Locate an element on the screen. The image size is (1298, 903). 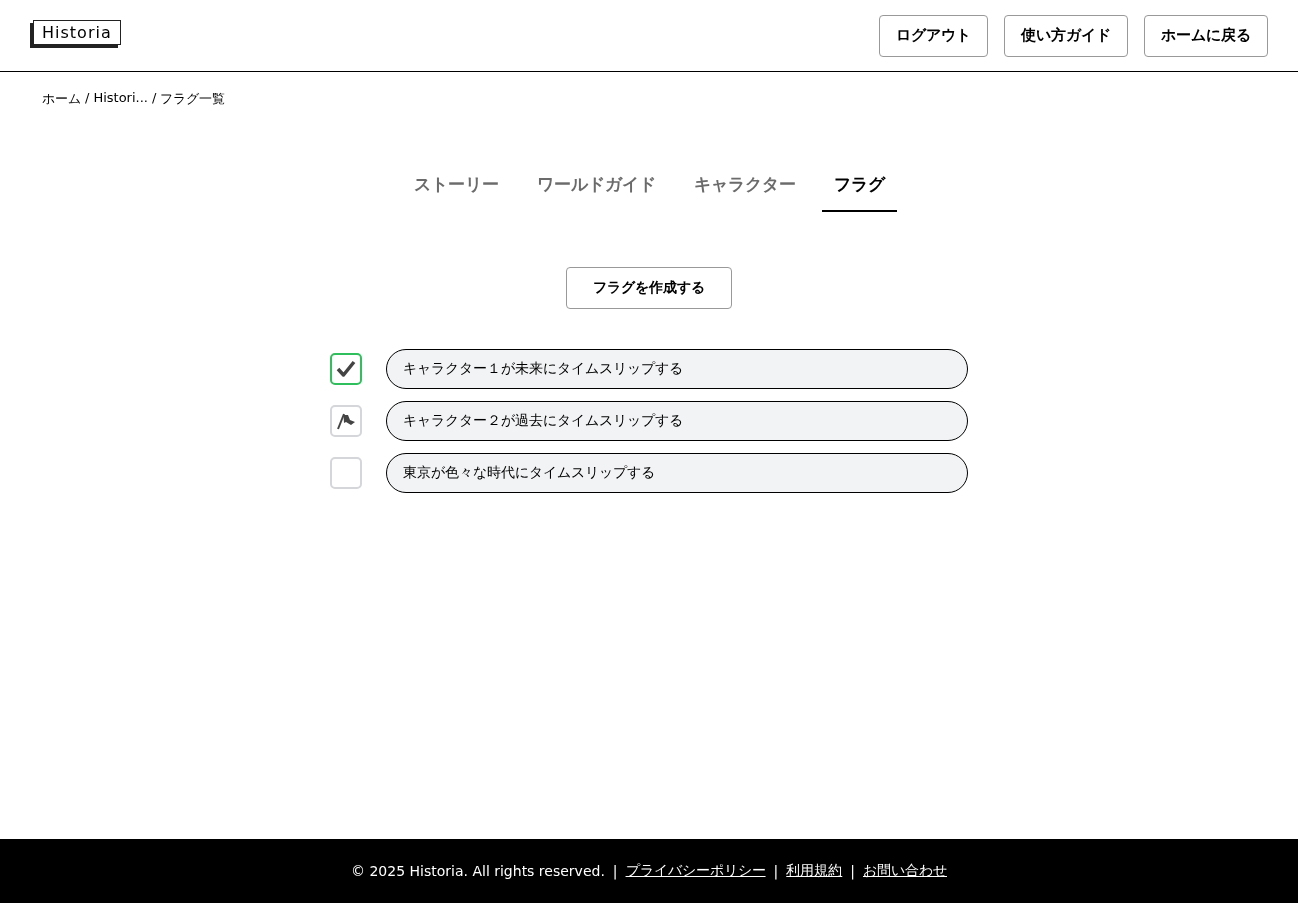
tab: ワールドガイド is located at coordinates (596, 188).